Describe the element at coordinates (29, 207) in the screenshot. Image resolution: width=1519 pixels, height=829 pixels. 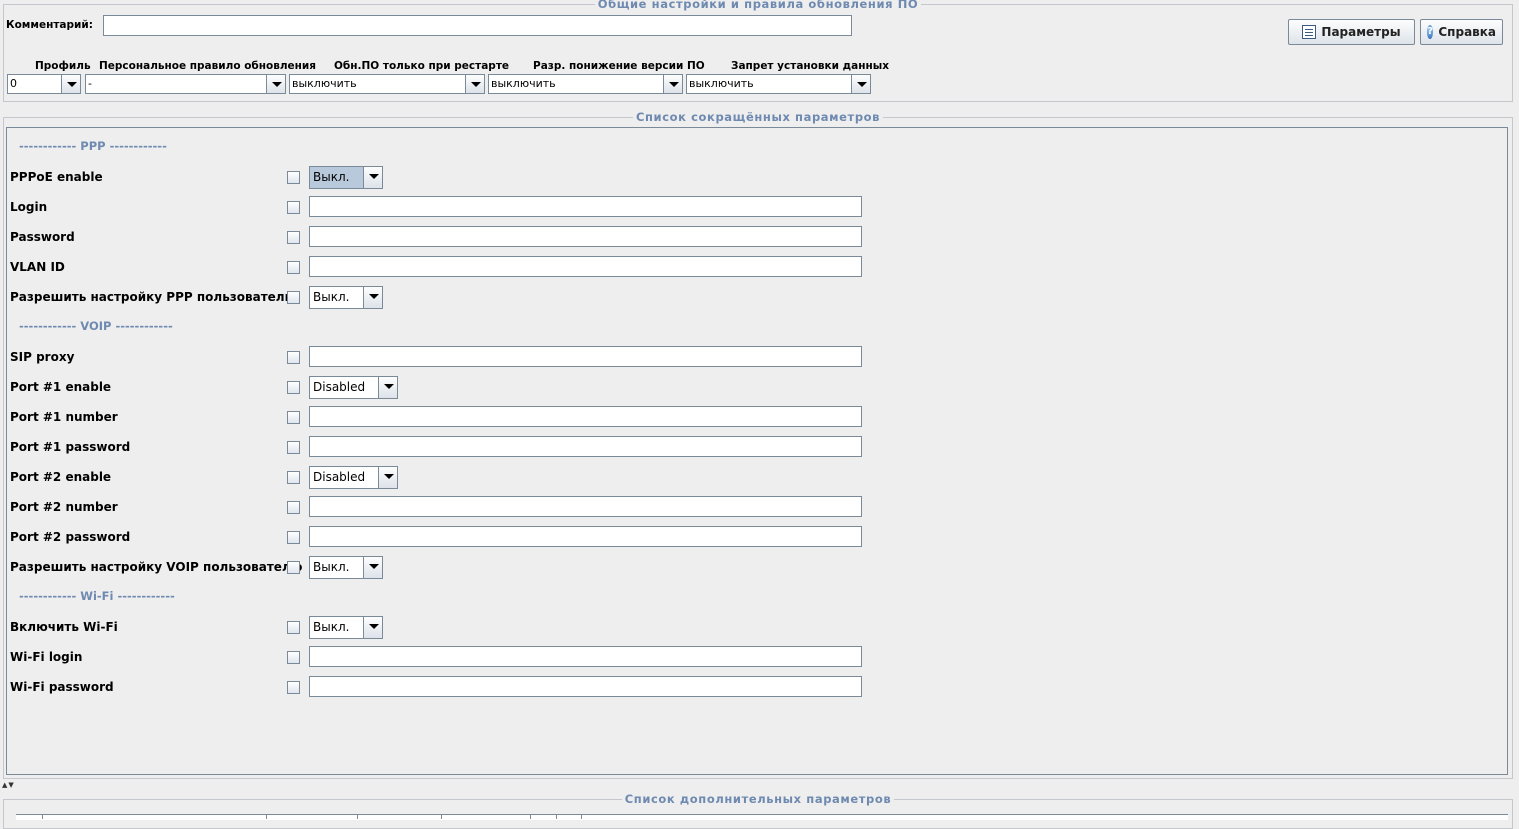
I see `login-label: Login` at that location.